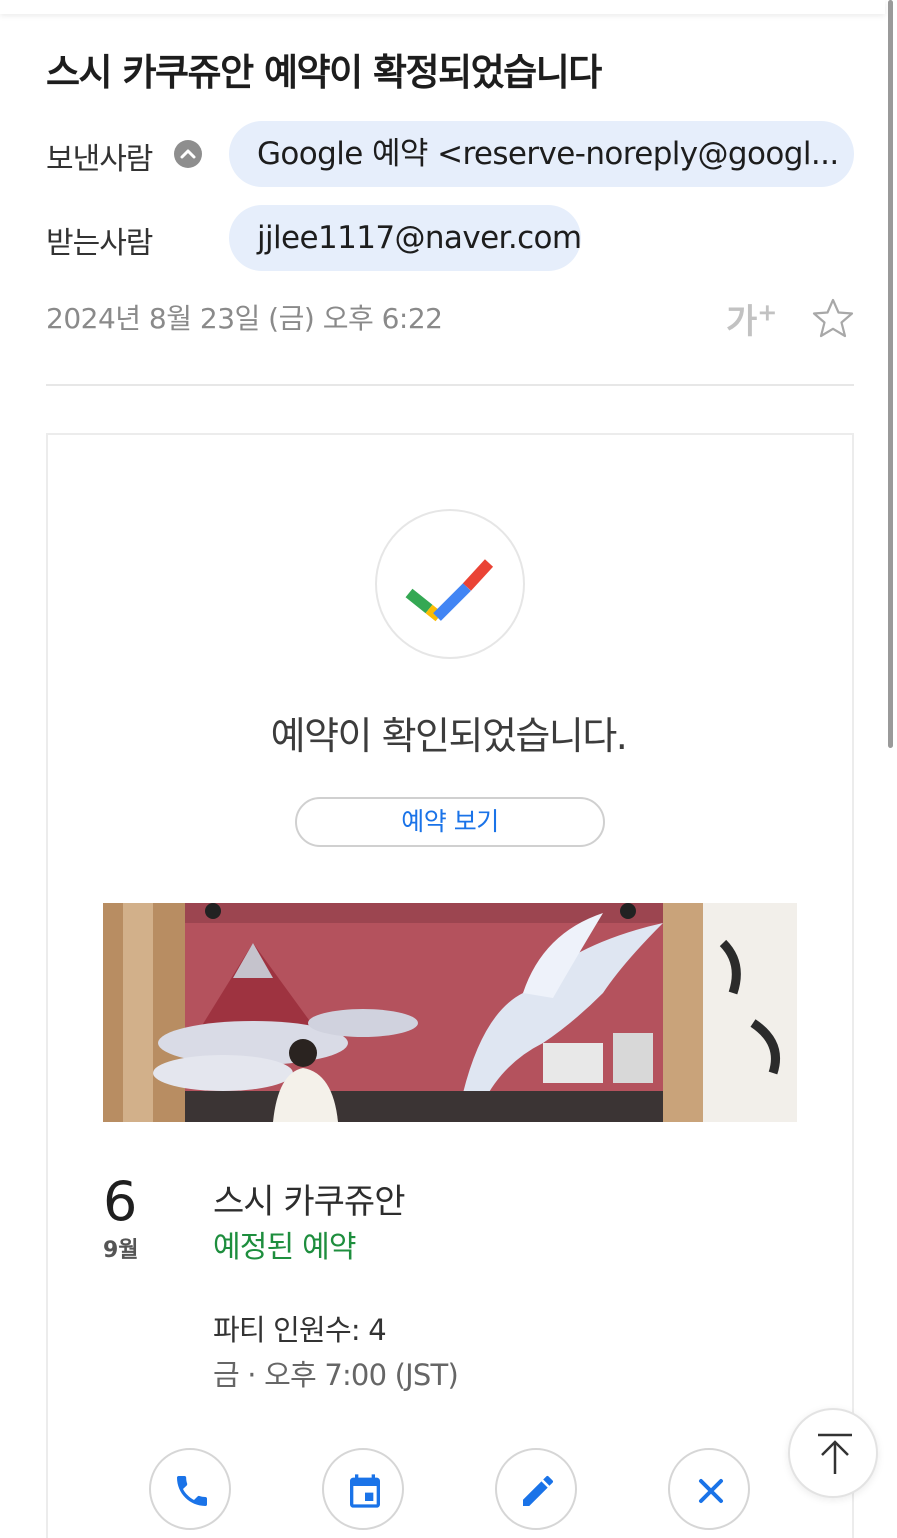  I want to click on add-to-calendar-button, so click(363, 1489).